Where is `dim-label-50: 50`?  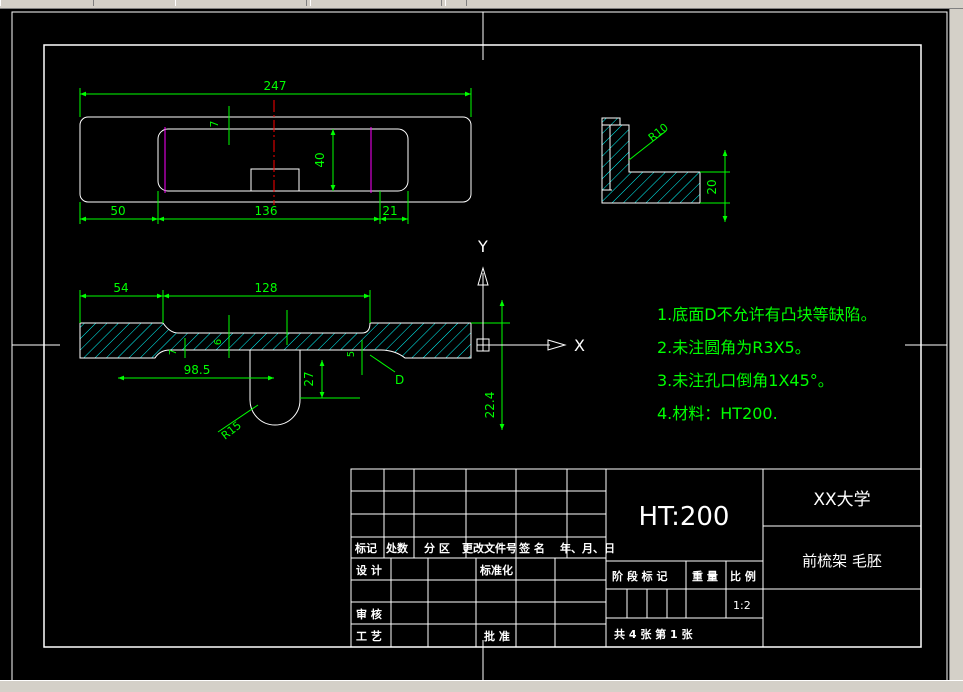 dim-label-50: 50 is located at coordinates (117, 211).